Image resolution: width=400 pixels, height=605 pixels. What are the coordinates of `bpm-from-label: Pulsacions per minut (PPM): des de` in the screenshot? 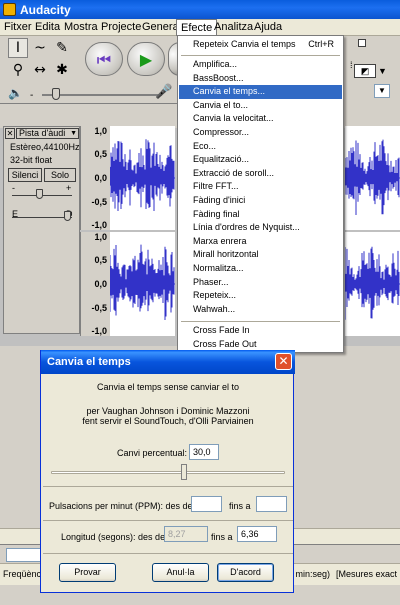 It's located at (121, 506).